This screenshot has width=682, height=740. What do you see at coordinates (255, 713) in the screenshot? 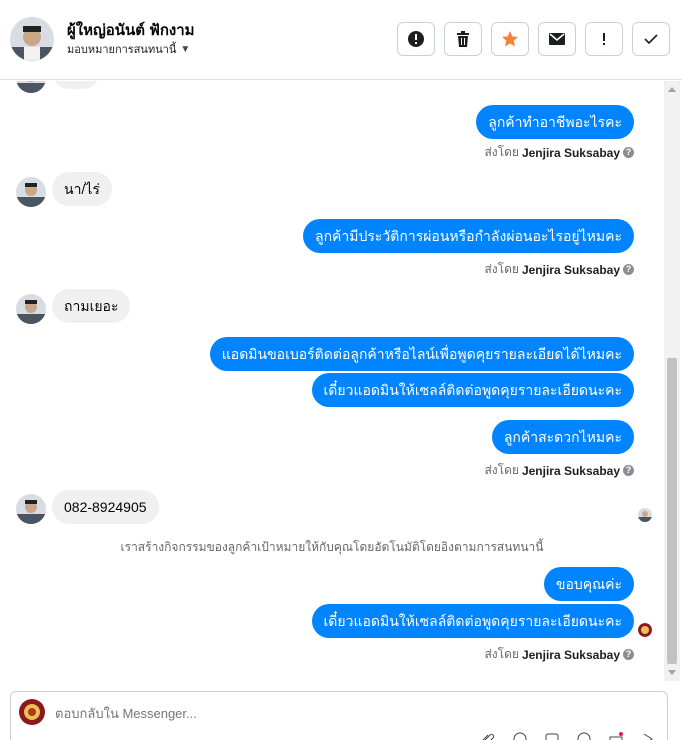
I see `reply-input` at bounding box center [255, 713].